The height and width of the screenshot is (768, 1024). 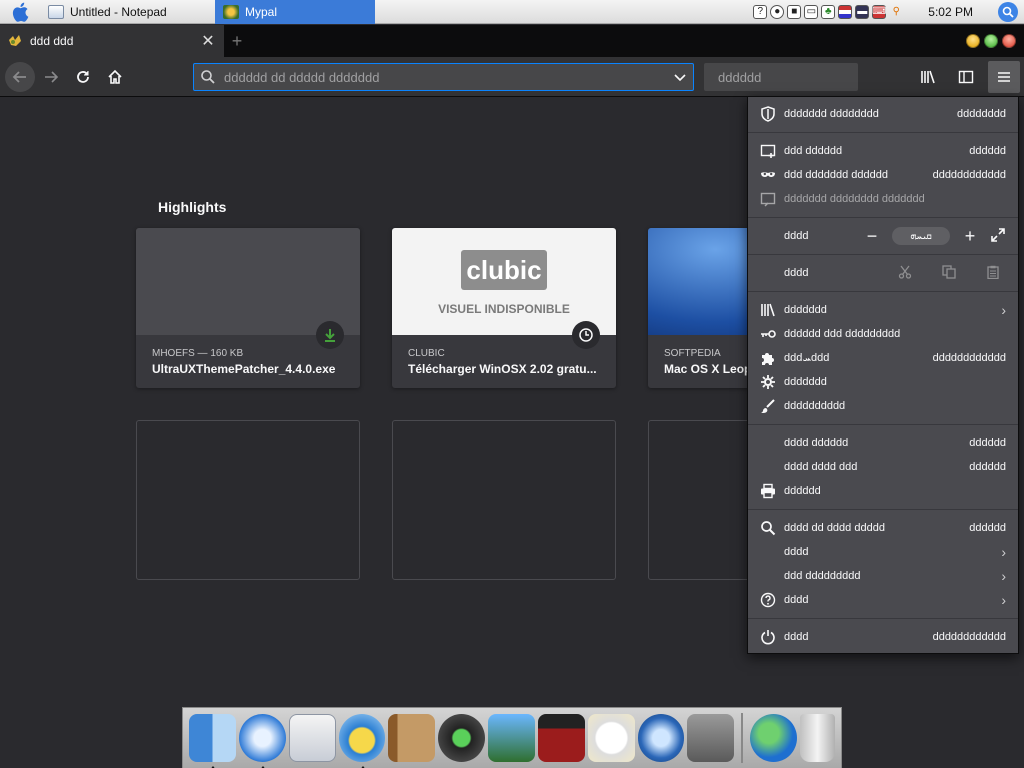 What do you see at coordinates (991, 41) in the screenshot?
I see `maximize-button` at bounding box center [991, 41].